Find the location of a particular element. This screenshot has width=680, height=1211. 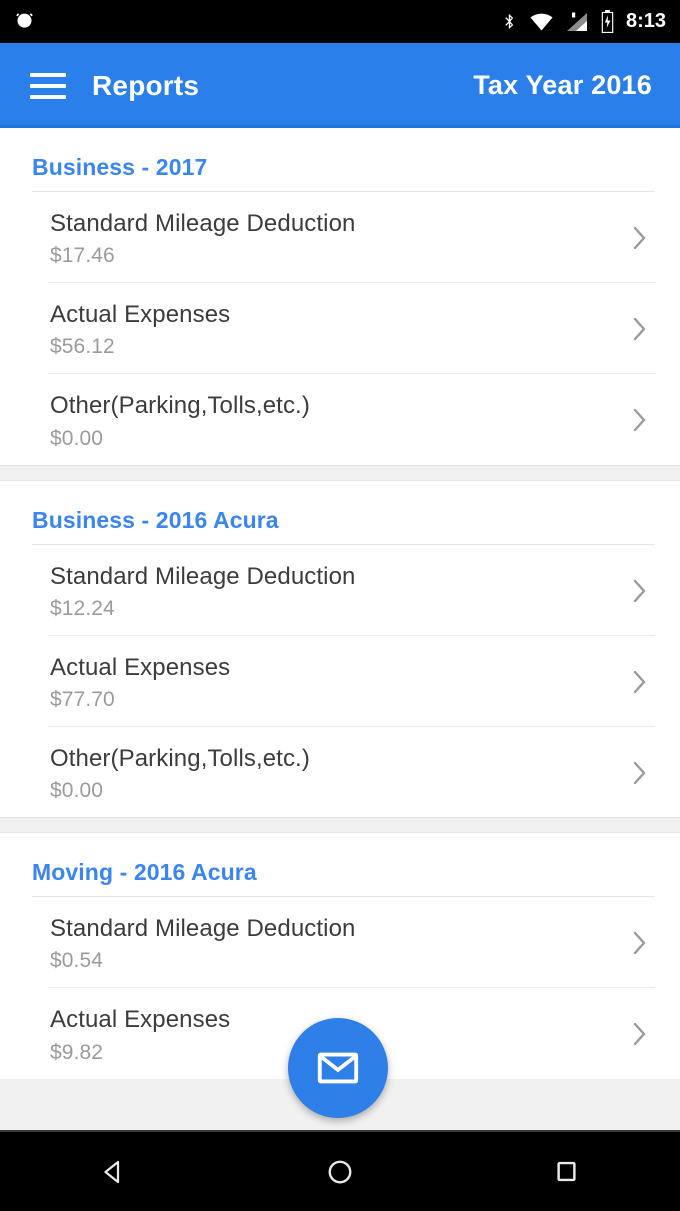

status-bar-left is located at coordinates (24, 21).